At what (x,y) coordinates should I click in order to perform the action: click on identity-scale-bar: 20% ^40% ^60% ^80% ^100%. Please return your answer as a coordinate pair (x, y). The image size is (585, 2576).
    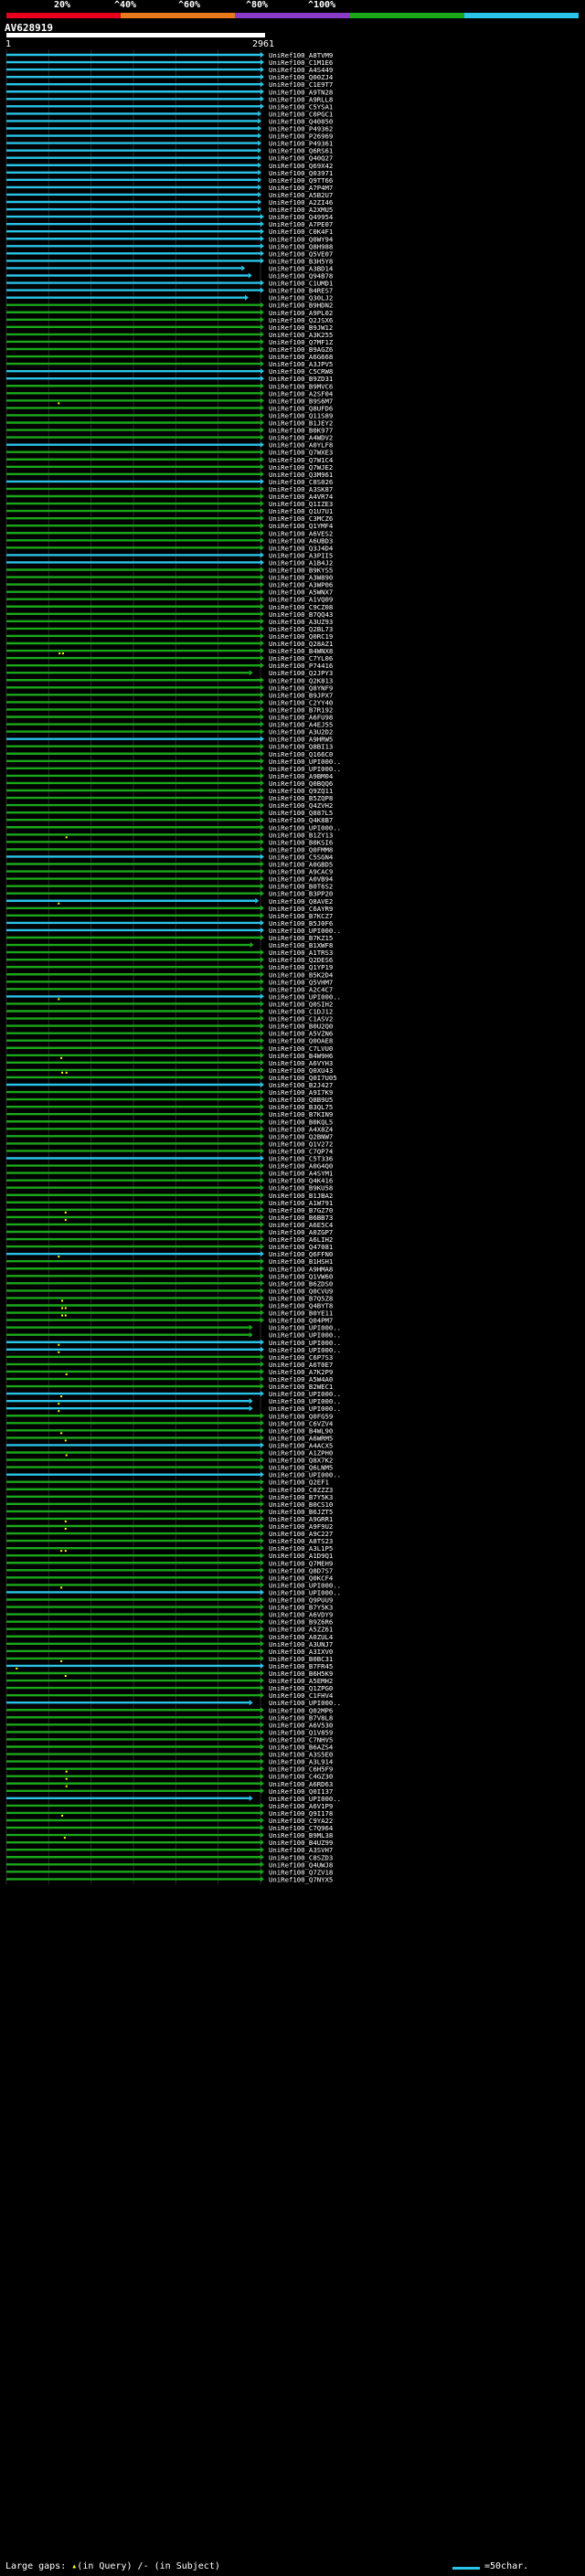
    Looking at the image, I should click on (293, 10).